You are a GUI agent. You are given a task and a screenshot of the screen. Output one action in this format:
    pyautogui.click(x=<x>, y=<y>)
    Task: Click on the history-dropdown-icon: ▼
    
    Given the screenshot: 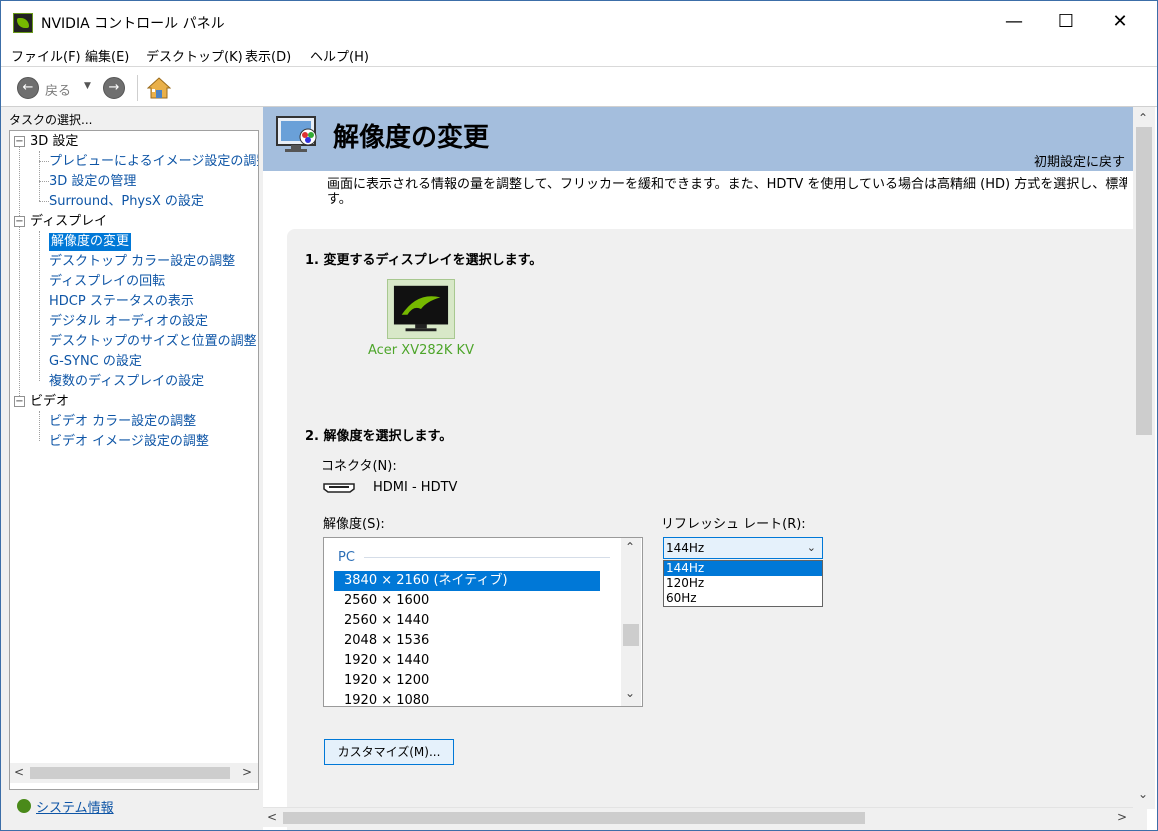 What is the action you would take?
    pyautogui.click(x=87, y=86)
    